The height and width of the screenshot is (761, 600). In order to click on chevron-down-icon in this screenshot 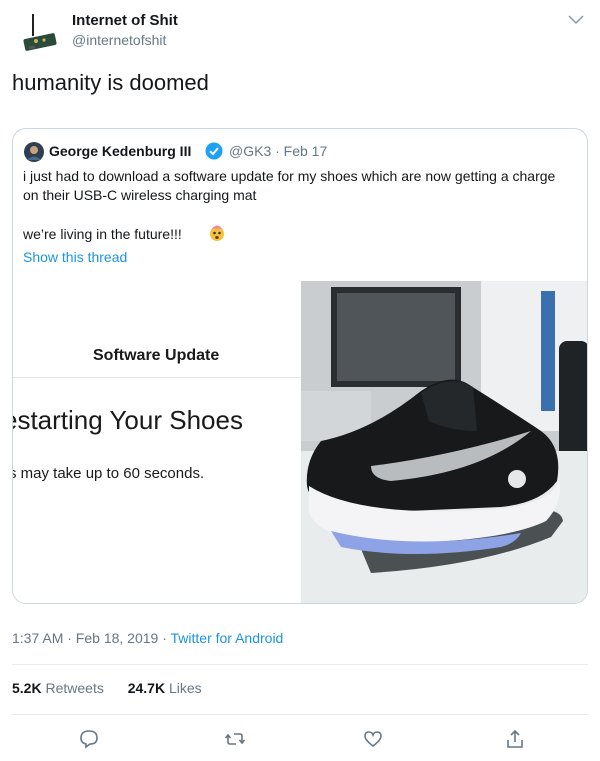, I will do `click(576, 20)`.